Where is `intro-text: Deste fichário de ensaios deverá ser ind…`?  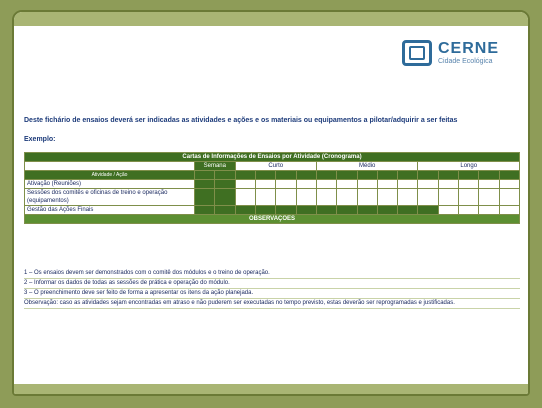 intro-text: Deste fichário de ensaios deverá ser ind… is located at coordinates (241, 120).